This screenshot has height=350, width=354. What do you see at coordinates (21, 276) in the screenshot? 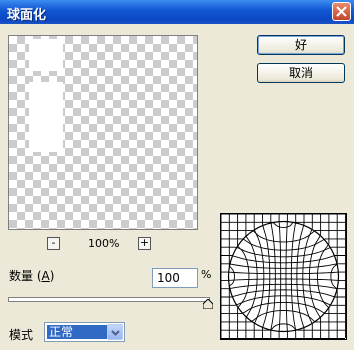
I see `amount-label-text: 数量` at bounding box center [21, 276].